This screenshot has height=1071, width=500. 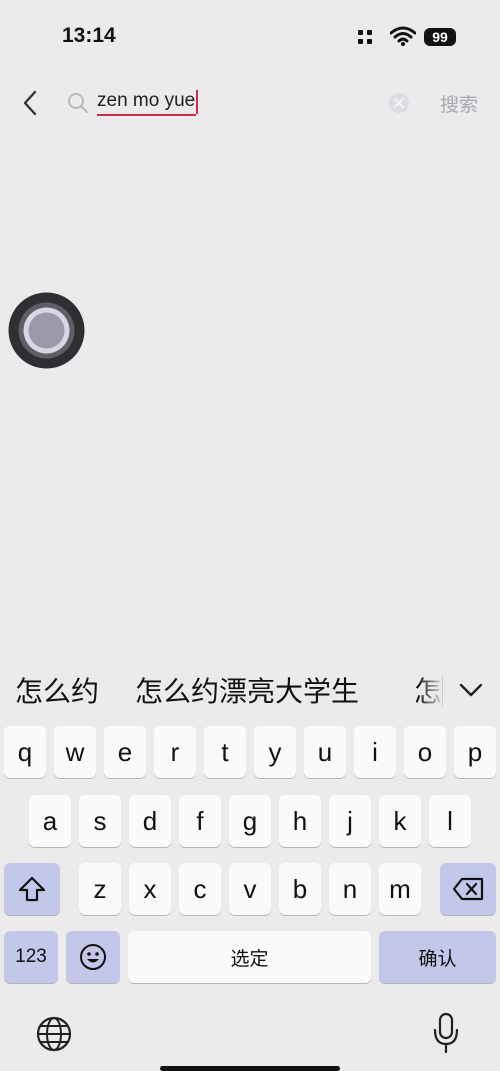 I want to click on candidate-bar: 怎么约 怎么约漂亮大学生 怎, so click(x=250, y=690).